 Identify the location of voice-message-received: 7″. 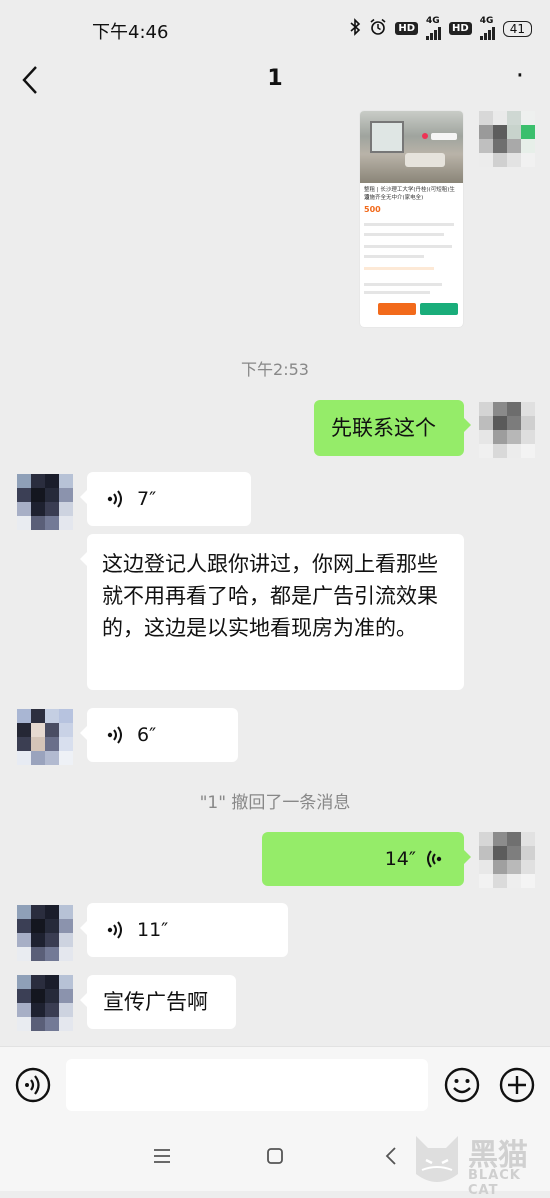
(165, 499).